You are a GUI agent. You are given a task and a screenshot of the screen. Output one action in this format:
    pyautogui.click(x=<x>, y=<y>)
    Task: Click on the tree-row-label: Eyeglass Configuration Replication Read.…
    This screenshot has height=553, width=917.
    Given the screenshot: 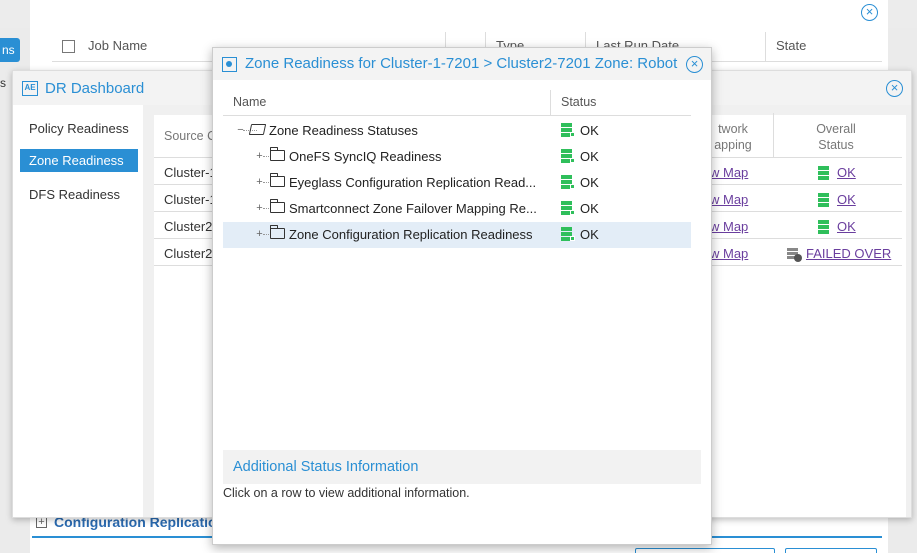 What is the action you would take?
    pyautogui.click(x=413, y=182)
    